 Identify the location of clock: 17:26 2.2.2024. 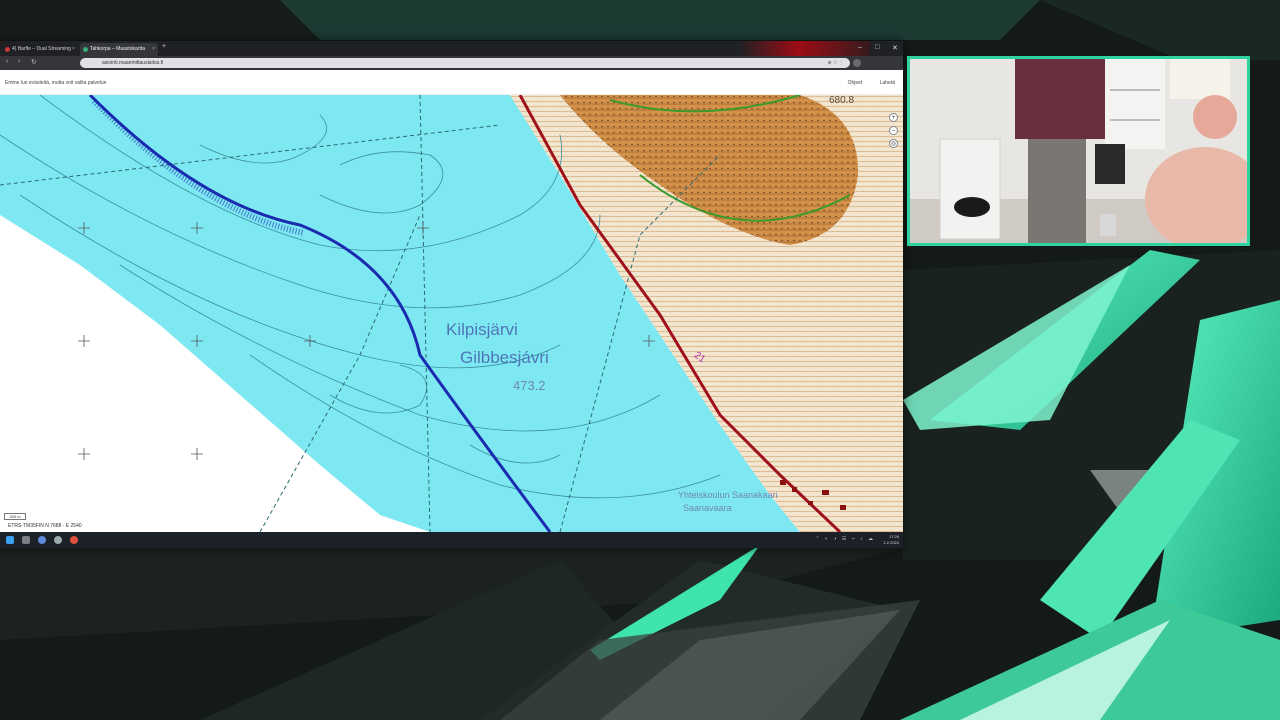
(891, 540).